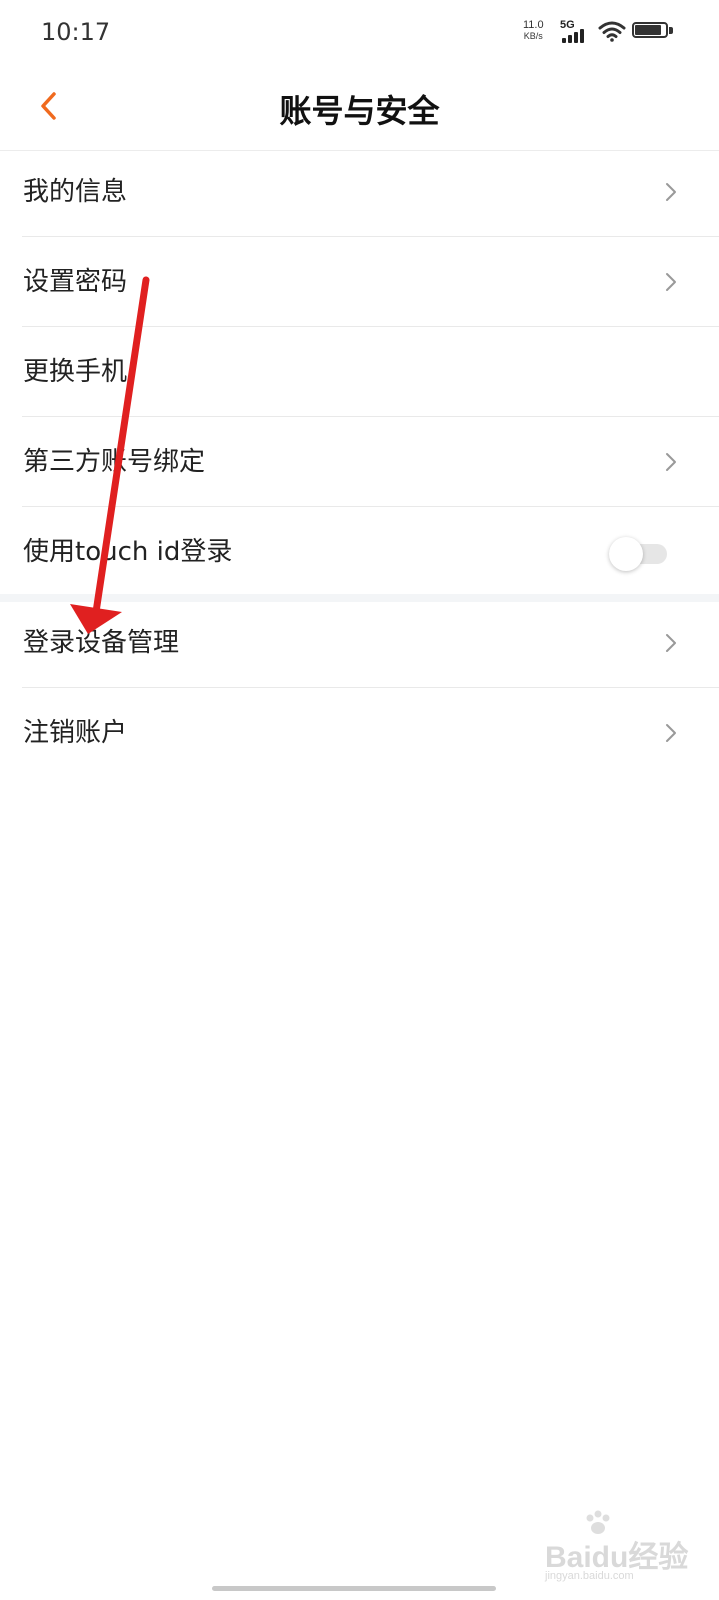 The height and width of the screenshot is (1600, 719). Describe the element at coordinates (359, 733) in the screenshot. I see `settings-item-delete-account: 注销账户` at that location.